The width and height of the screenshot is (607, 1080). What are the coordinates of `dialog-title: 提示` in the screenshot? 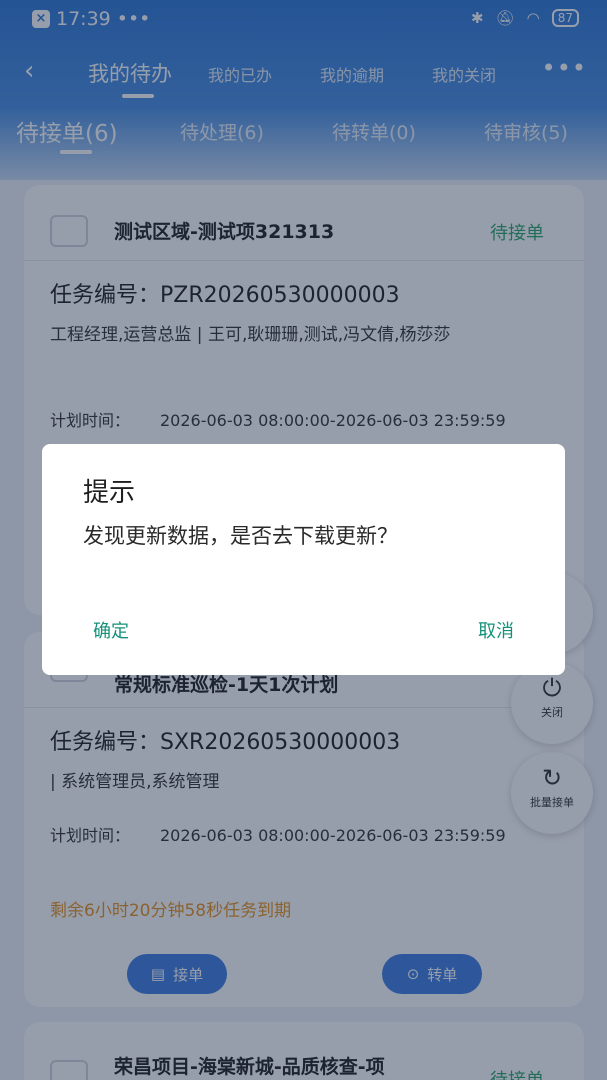 It's located at (109, 493).